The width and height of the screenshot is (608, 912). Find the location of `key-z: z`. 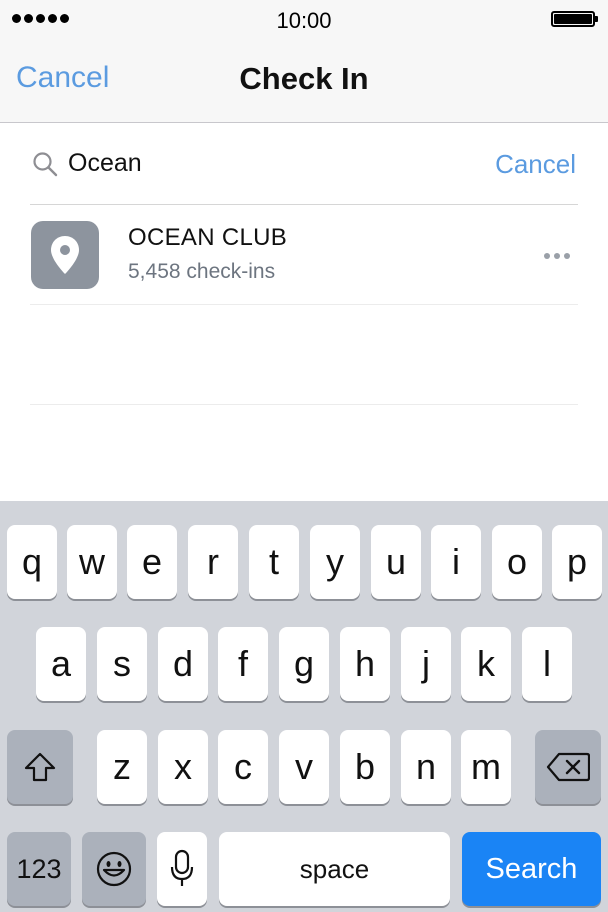

key-z: z is located at coordinates (122, 767).